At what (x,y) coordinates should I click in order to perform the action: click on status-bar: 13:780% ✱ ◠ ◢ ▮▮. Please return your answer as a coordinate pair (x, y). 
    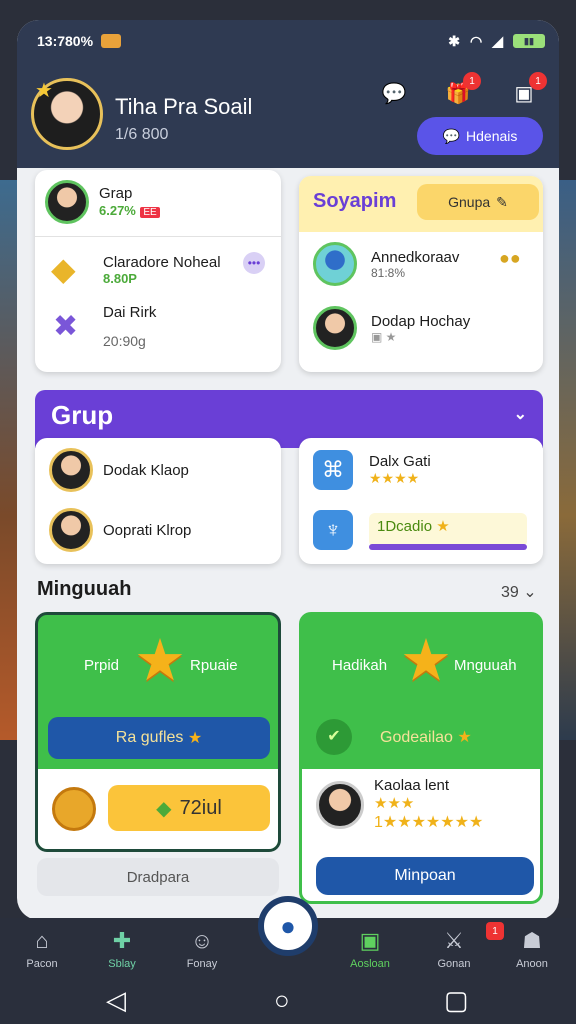
    Looking at the image, I should click on (291, 41).